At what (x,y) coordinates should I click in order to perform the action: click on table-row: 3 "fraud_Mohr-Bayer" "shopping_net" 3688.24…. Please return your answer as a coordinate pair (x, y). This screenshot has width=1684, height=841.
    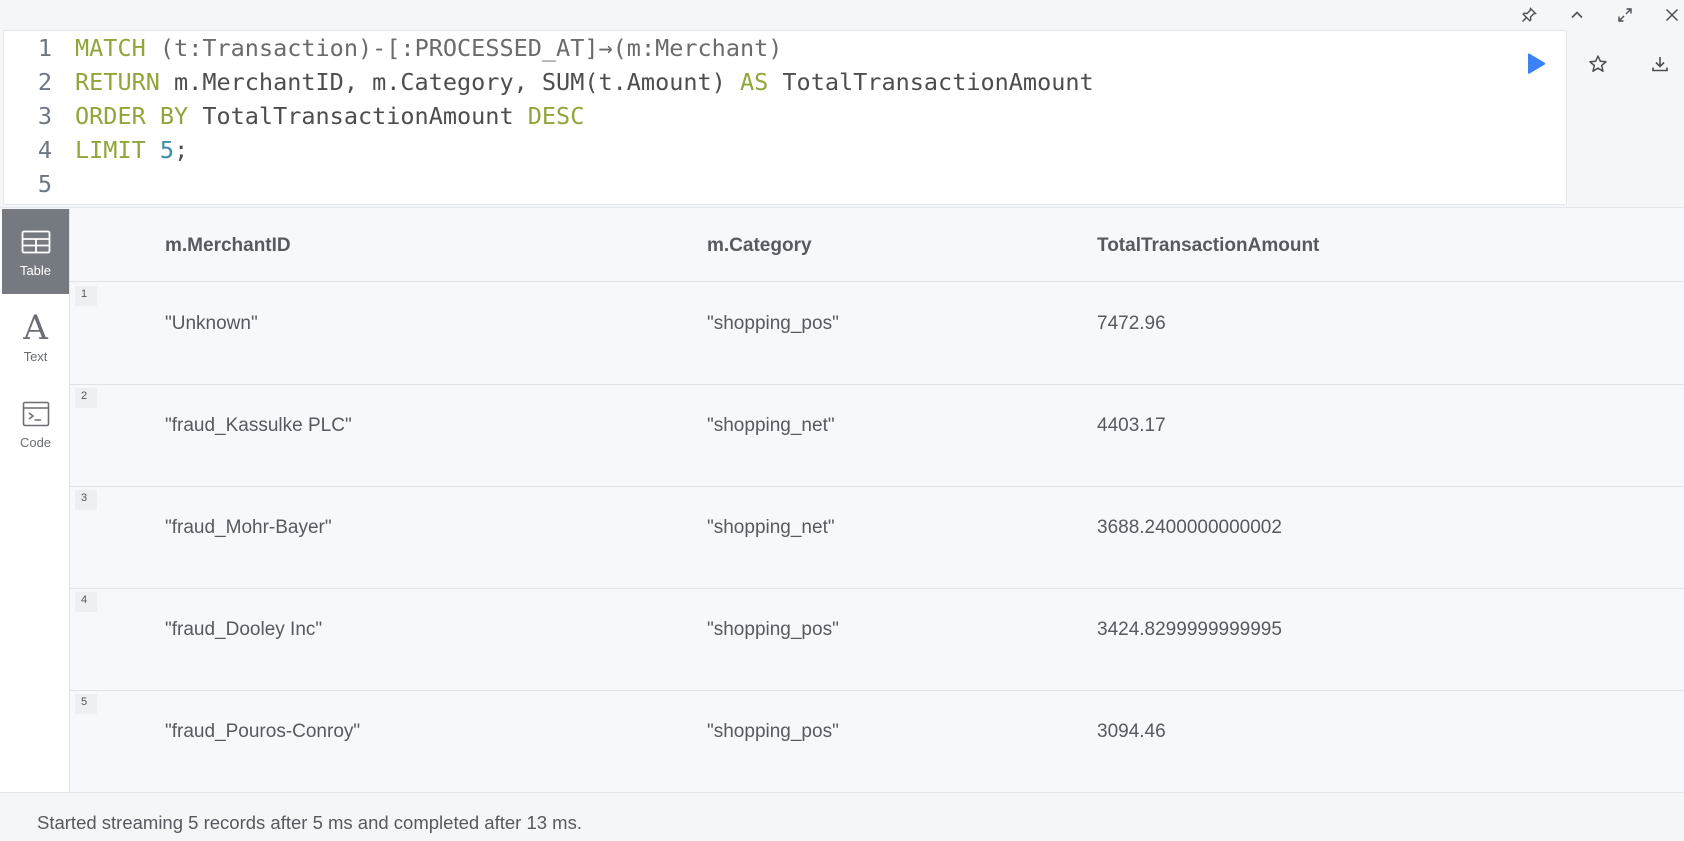
    Looking at the image, I should click on (877, 538).